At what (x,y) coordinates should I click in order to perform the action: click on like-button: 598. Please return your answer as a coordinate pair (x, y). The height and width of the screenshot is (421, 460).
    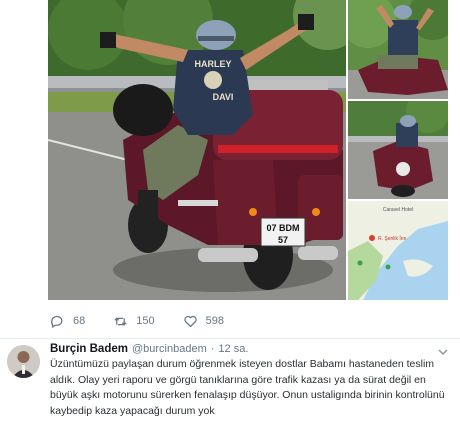
    Looking at the image, I should click on (203, 321).